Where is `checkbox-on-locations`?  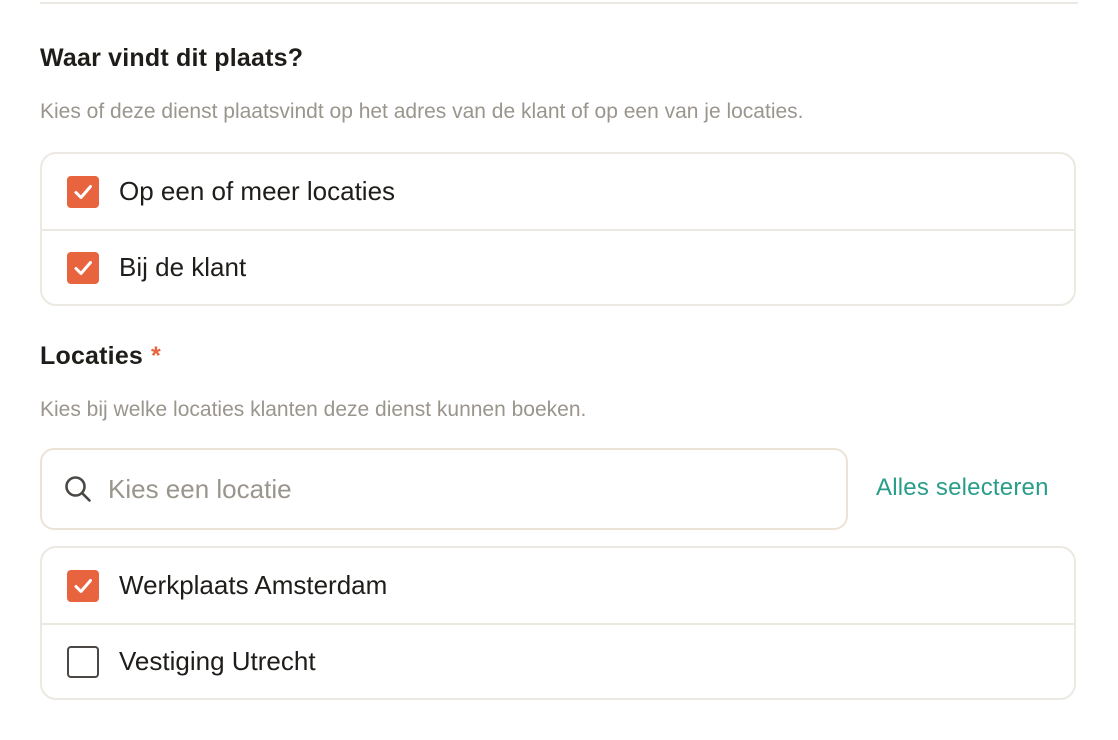
checkbox-on-locations is located at coordinates (83, 191).